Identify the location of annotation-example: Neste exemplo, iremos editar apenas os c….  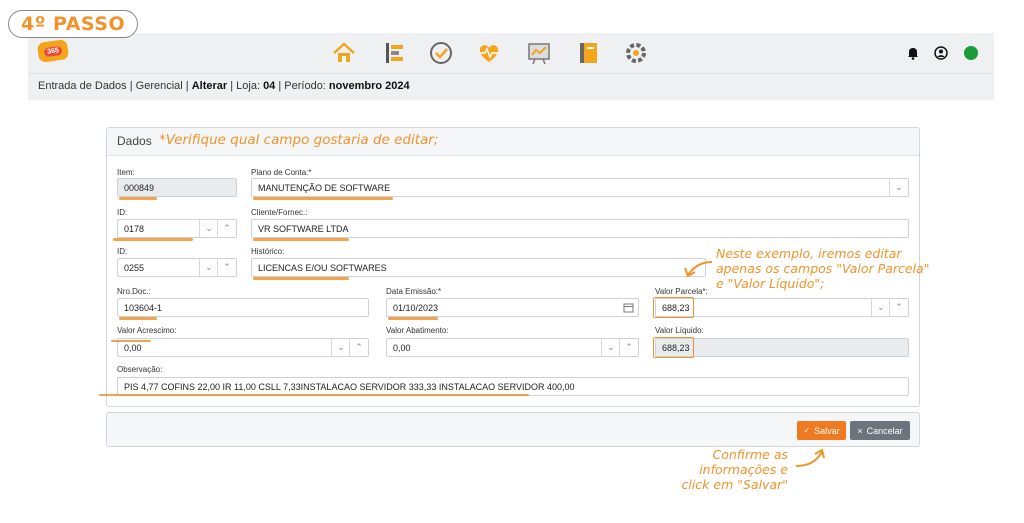
(822, 268).